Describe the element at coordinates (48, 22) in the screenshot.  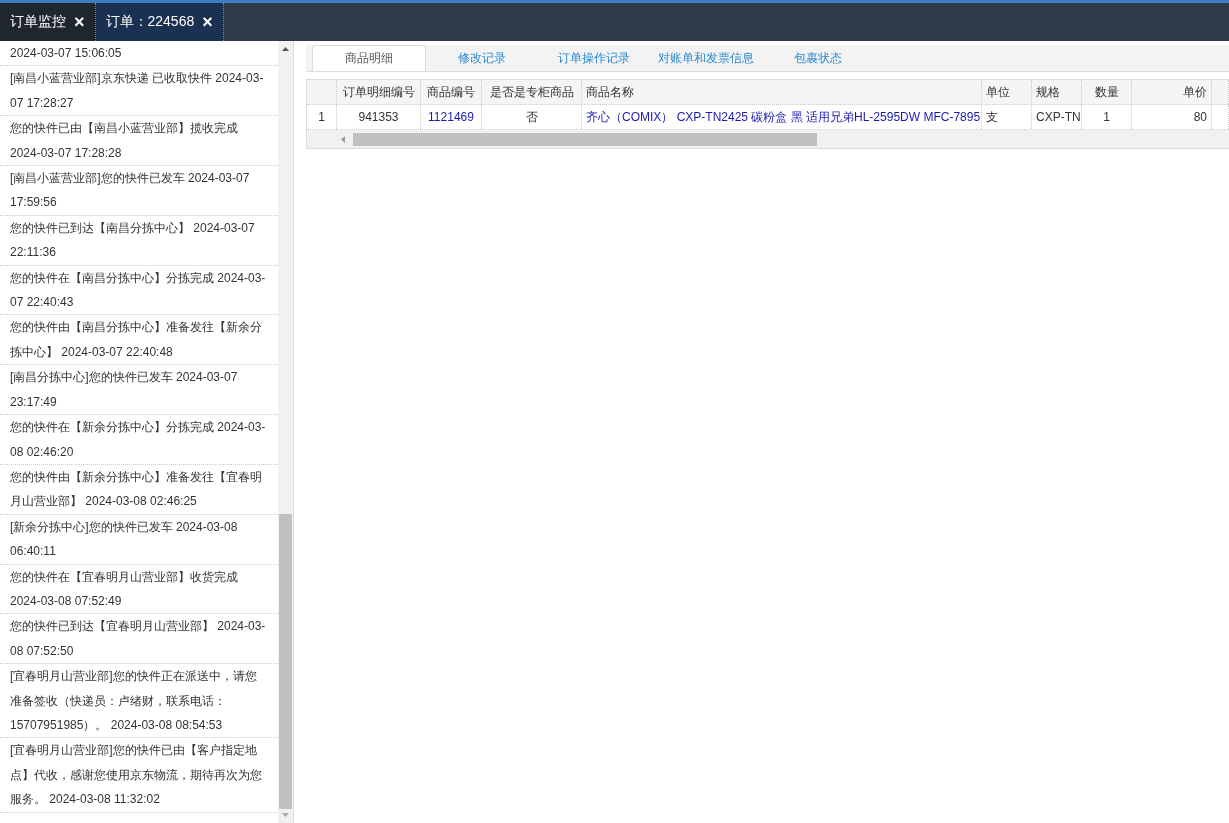
I see `page-tab: 订单监控 ×` at that location.